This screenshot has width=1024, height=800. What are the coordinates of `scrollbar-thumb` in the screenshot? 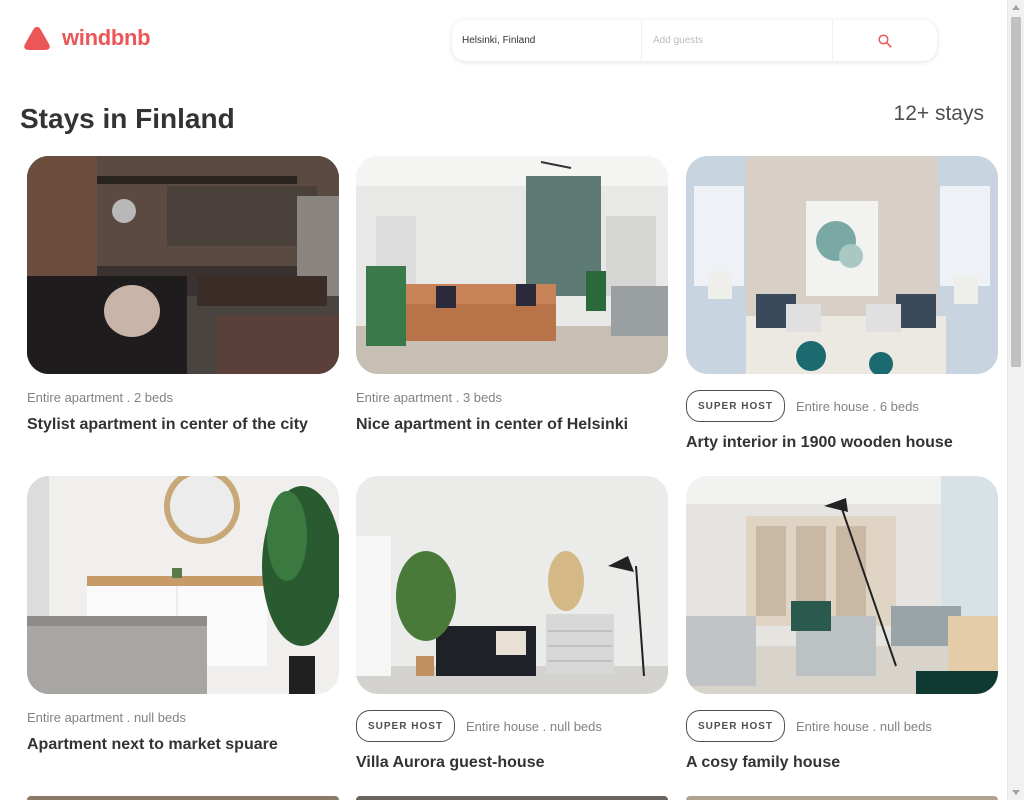 It's located at (1016, 192).